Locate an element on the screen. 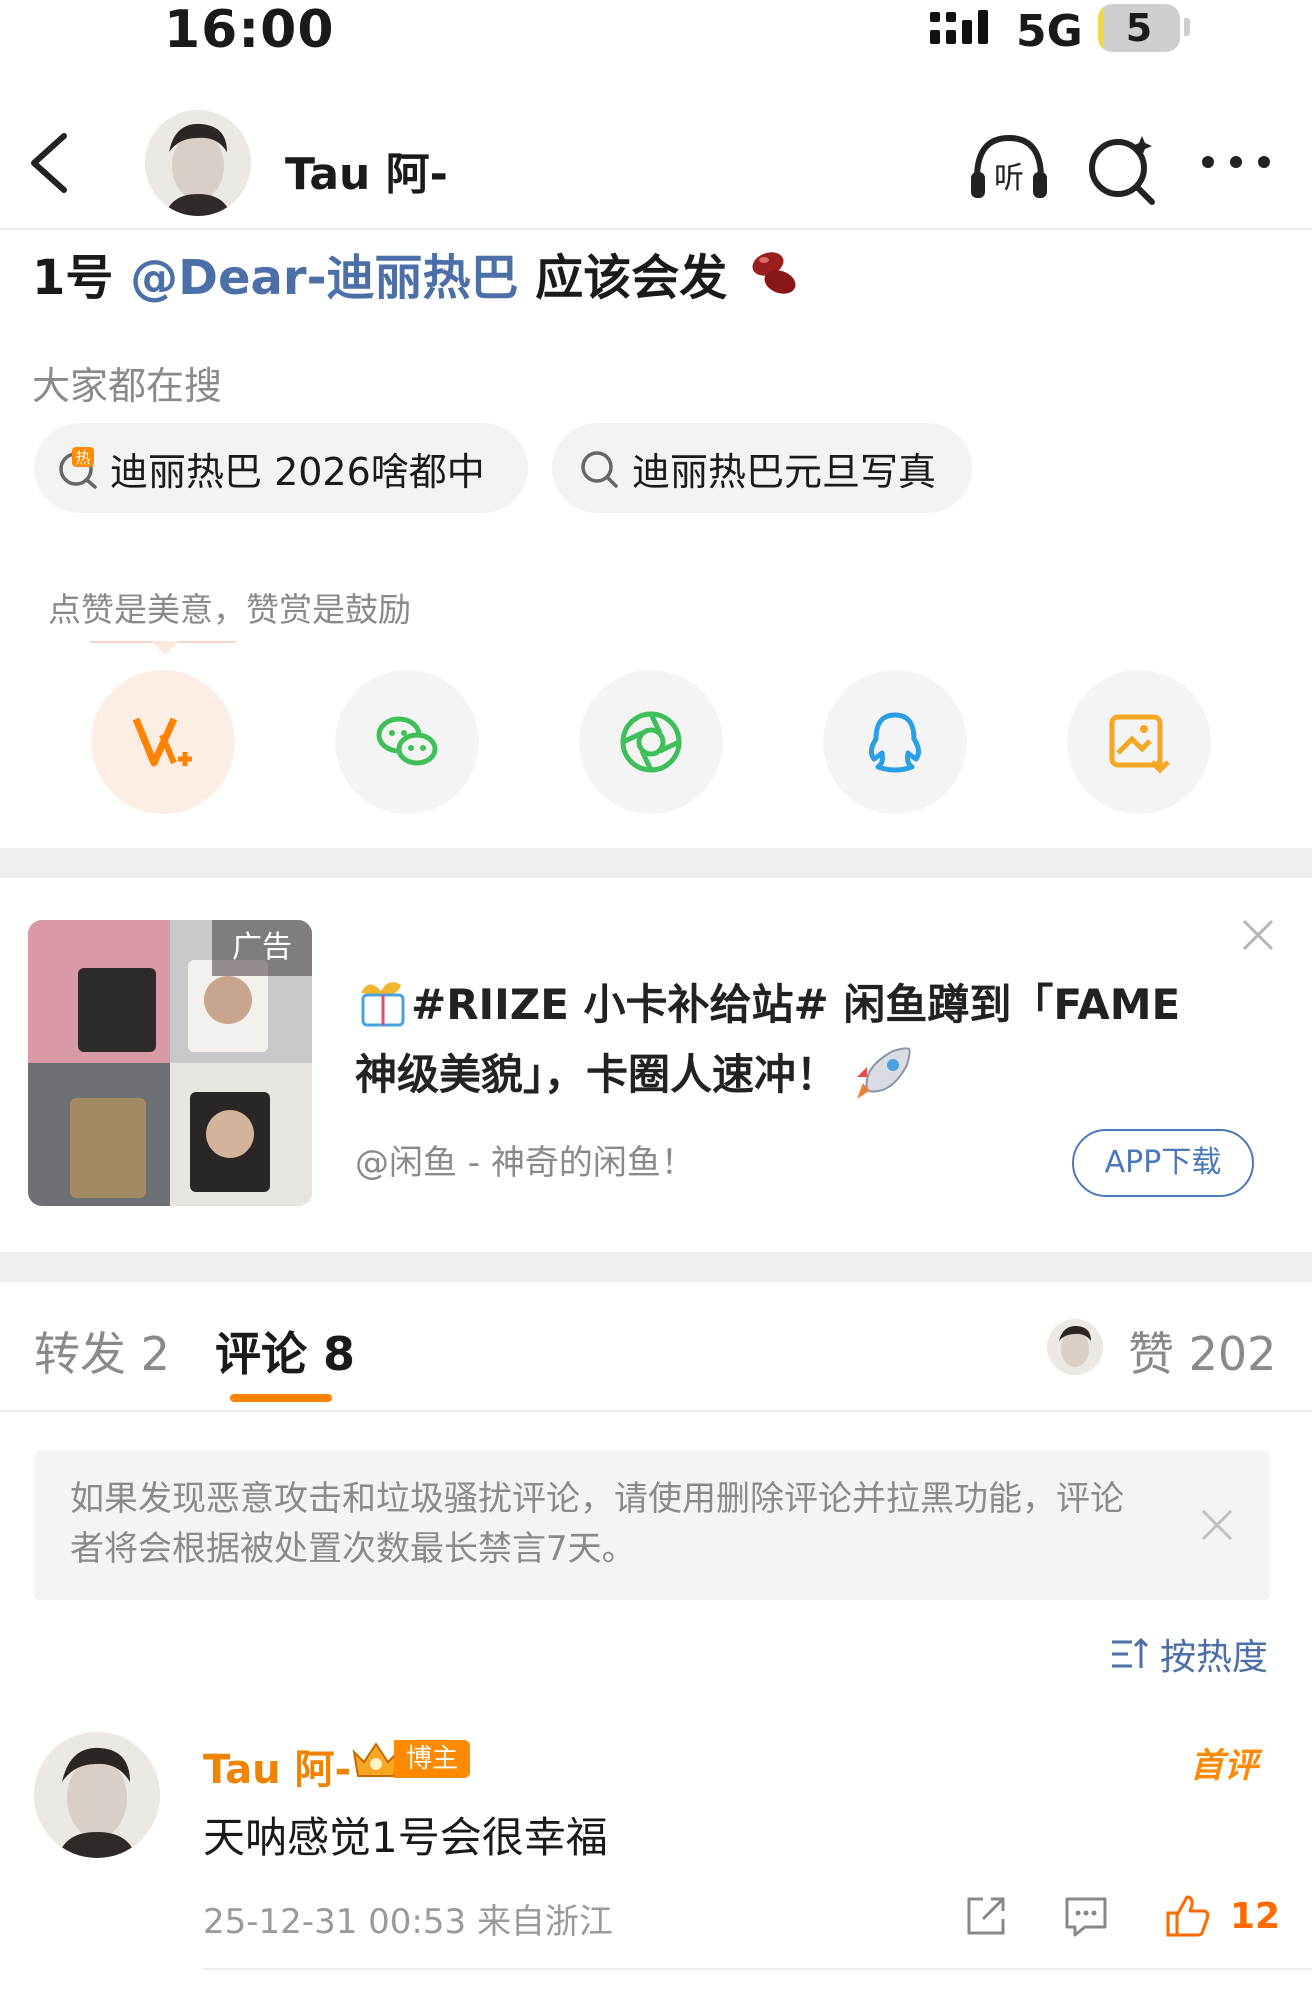 The image size is (1312, 1997). back-arrow-icon is located at coordinates (52, 163).